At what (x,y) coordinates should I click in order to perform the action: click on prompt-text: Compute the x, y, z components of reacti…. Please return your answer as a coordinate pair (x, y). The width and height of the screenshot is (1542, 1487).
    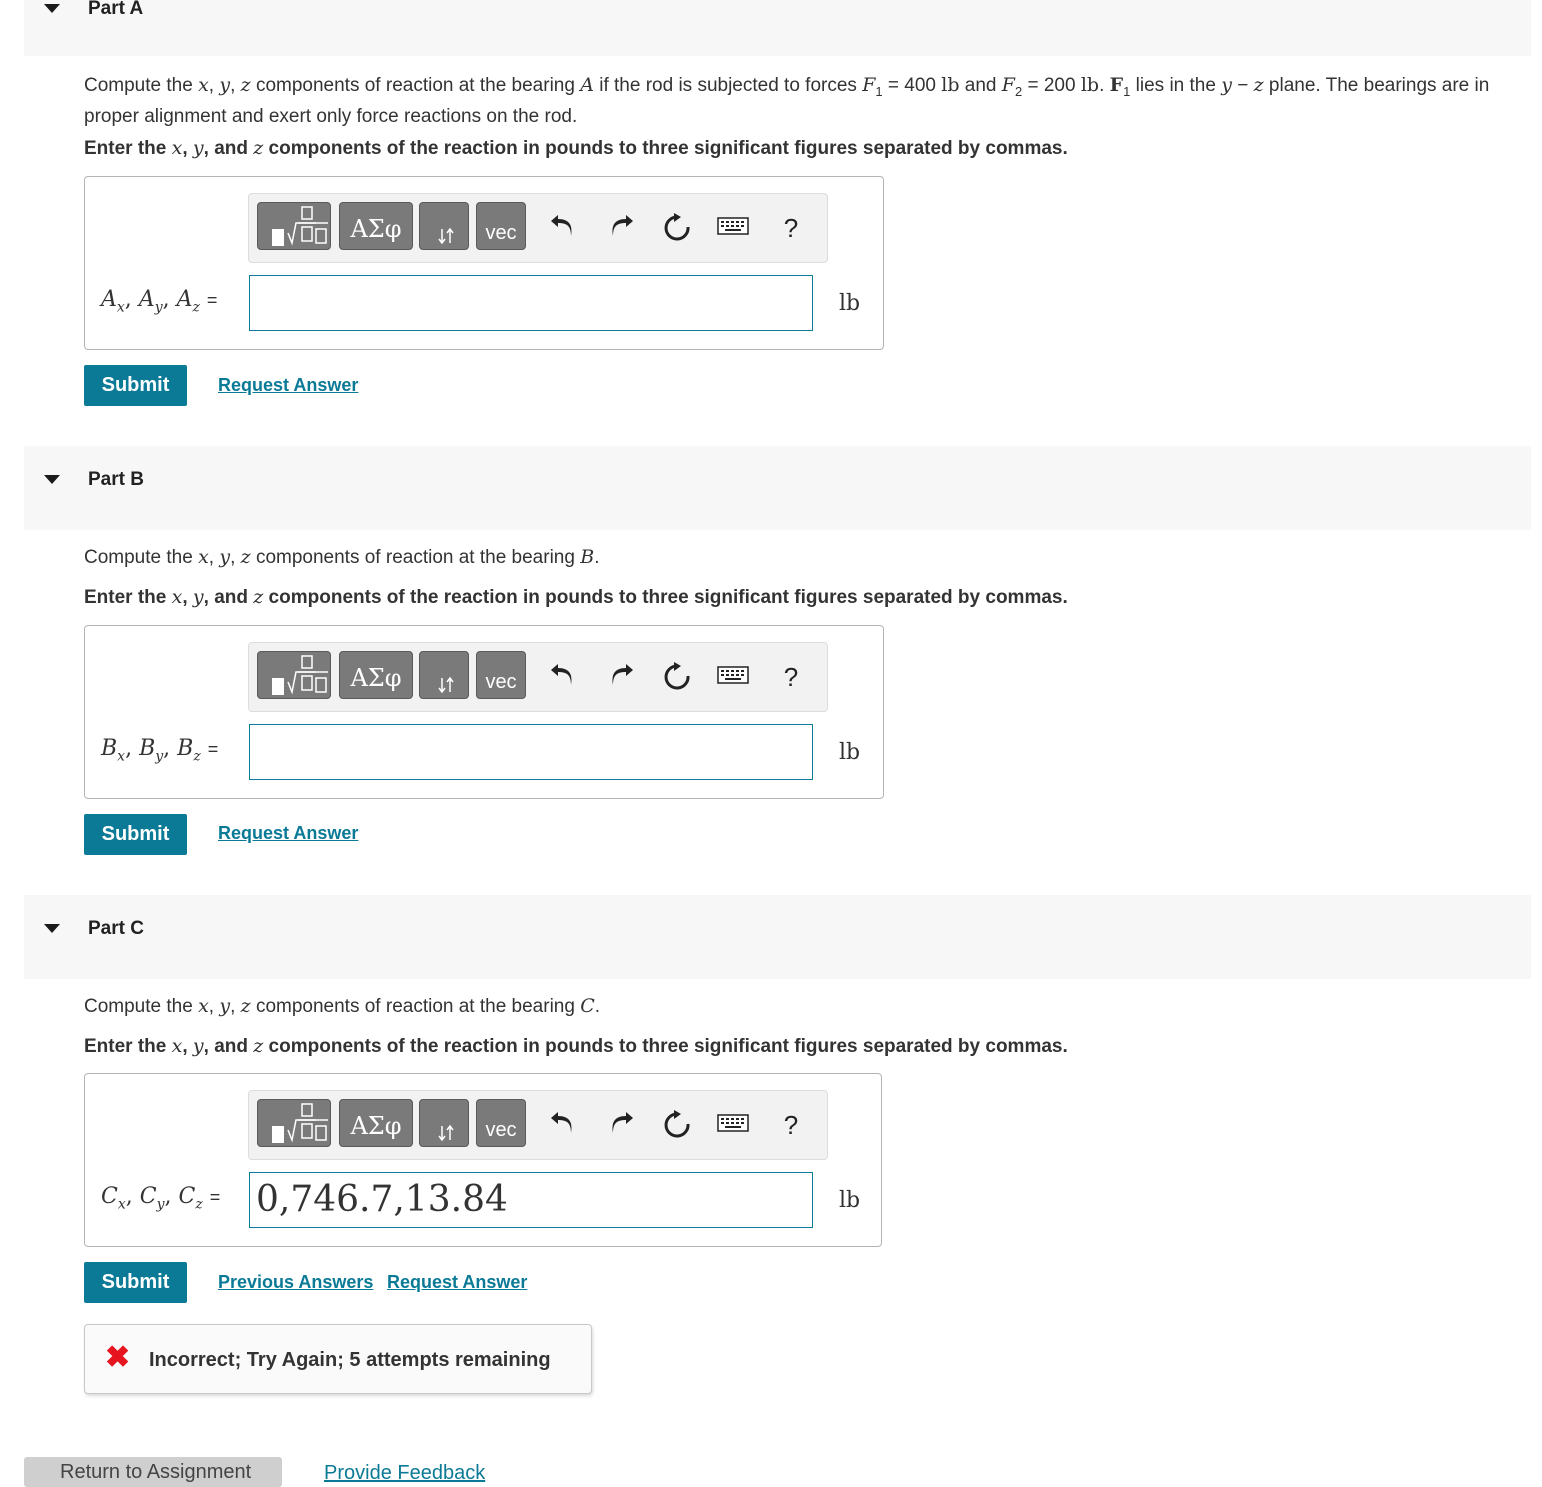
    Looking at the image, I should click on (787, 100).